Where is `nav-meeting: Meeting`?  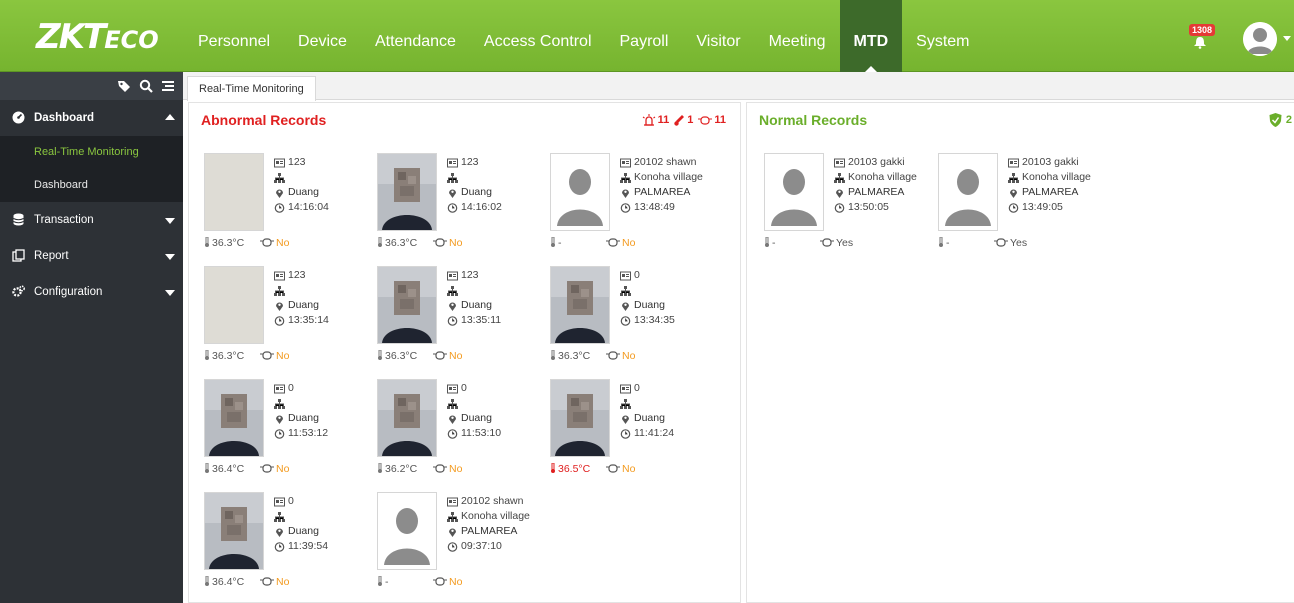 nav-meeting: Meeting is located at coordinates (797, 36).